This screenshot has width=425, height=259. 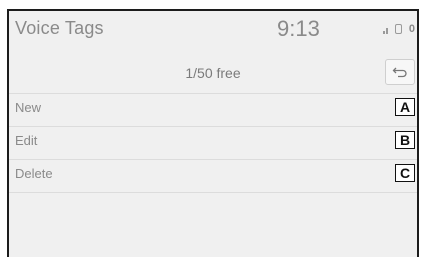 I want to click on menu-item-edit: Edit B, so click(x=213, y=141).